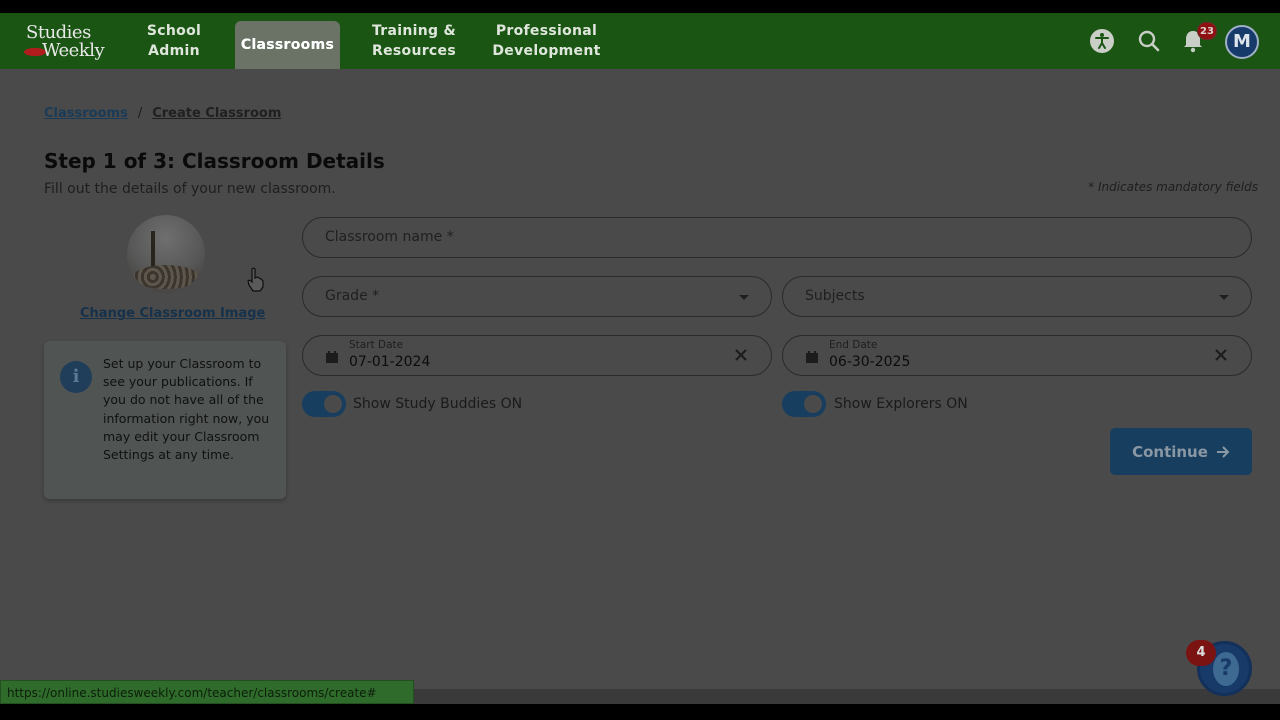  What do you see at coordinates (390, 362) in the screenshot?
I see `start-date-value: 07-01-2024` at bounding box center [390, 362].